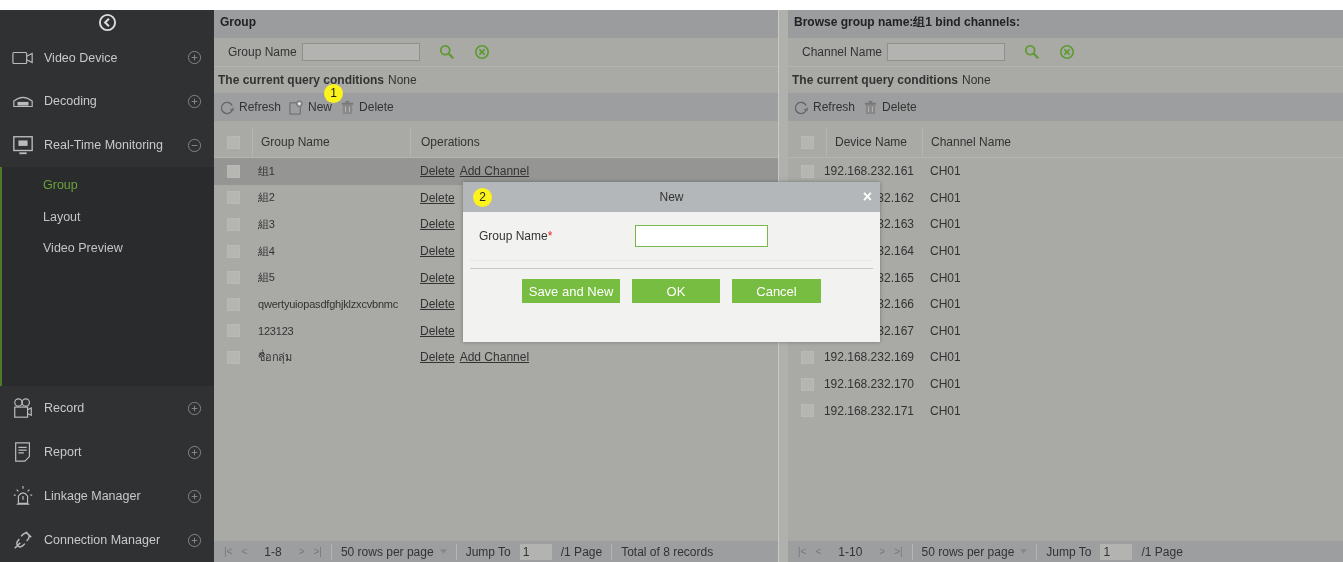  Describe the element at coordinates (868, 384) in the screenshot. I see `table-cell: 192.168.232.170` at that location.